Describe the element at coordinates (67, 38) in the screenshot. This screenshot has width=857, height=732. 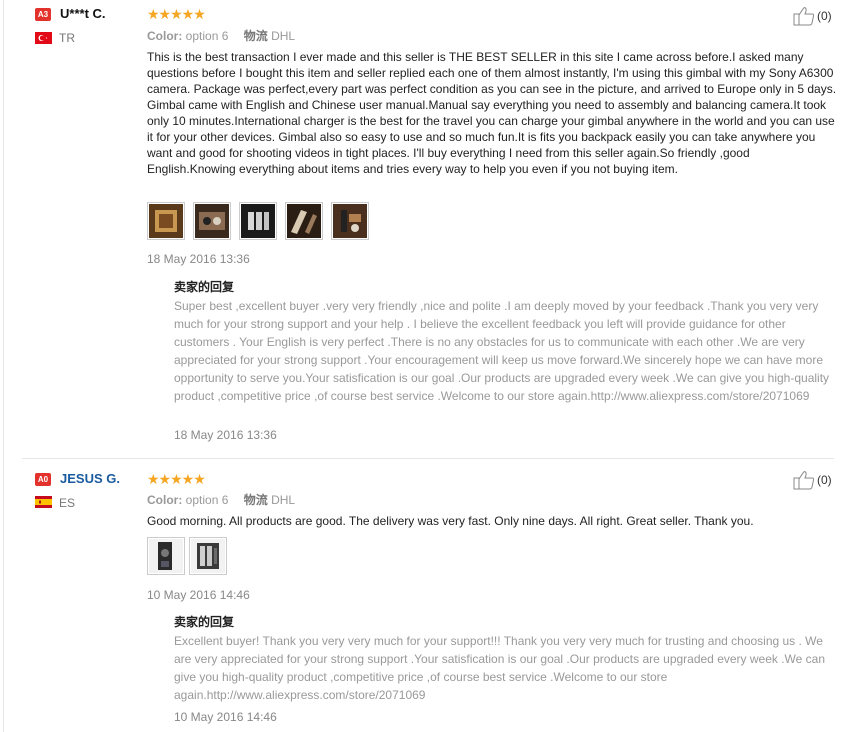
I see `buyer-country: TR` at that location.